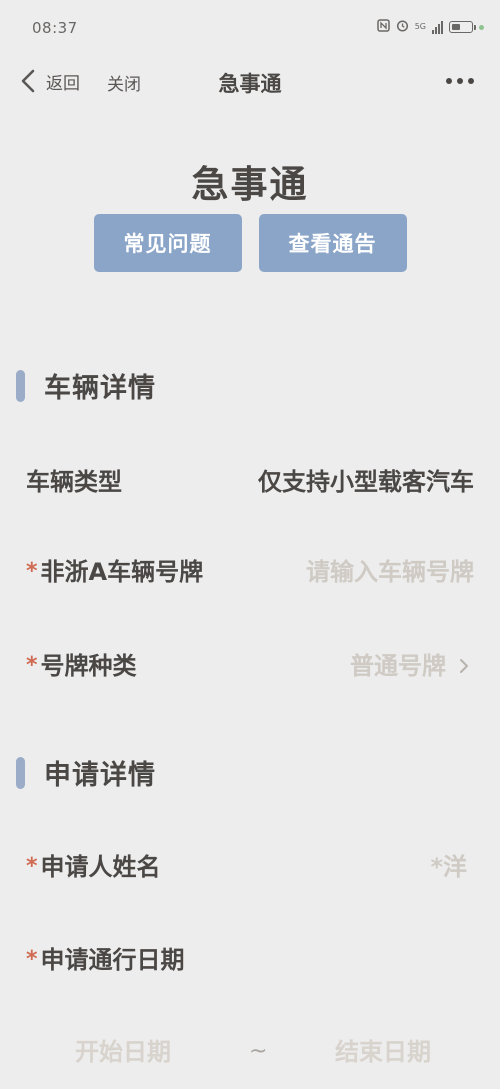 This screenshot has height=1089, width=500. What do you see at coordinates (332, 243) in the screenshot?
I see `view-notice-button: 查看通告` at bounding box center [332, 243].